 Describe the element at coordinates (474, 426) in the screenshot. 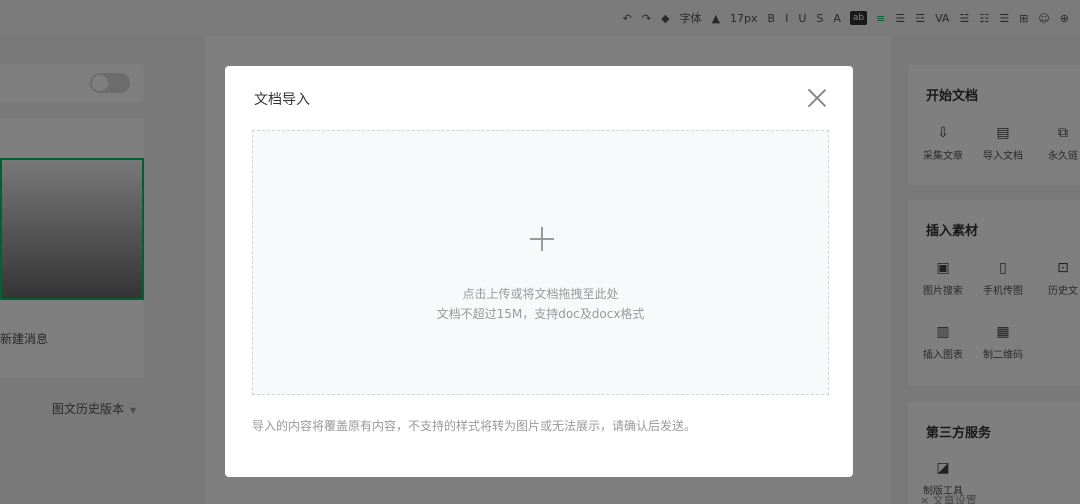

I see `import-warning-note: 导入的内容将覆盖原有内容，不支持的样式将转为图片或无法展示，请确认后发送。` at that location.